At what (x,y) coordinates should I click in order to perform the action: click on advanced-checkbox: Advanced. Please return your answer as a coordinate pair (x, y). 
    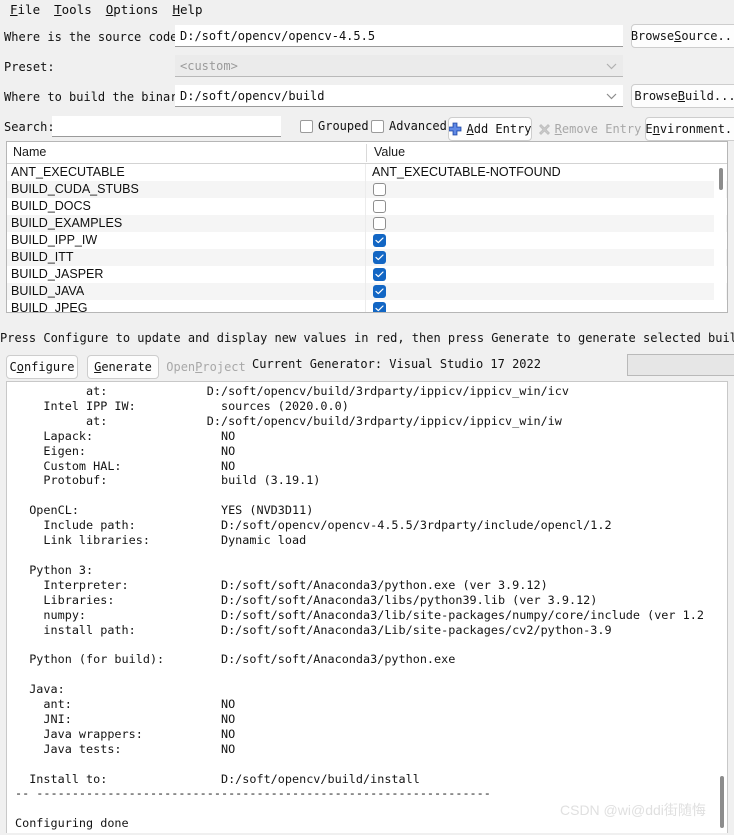
    Looking at the image, I should click on (409, 126).